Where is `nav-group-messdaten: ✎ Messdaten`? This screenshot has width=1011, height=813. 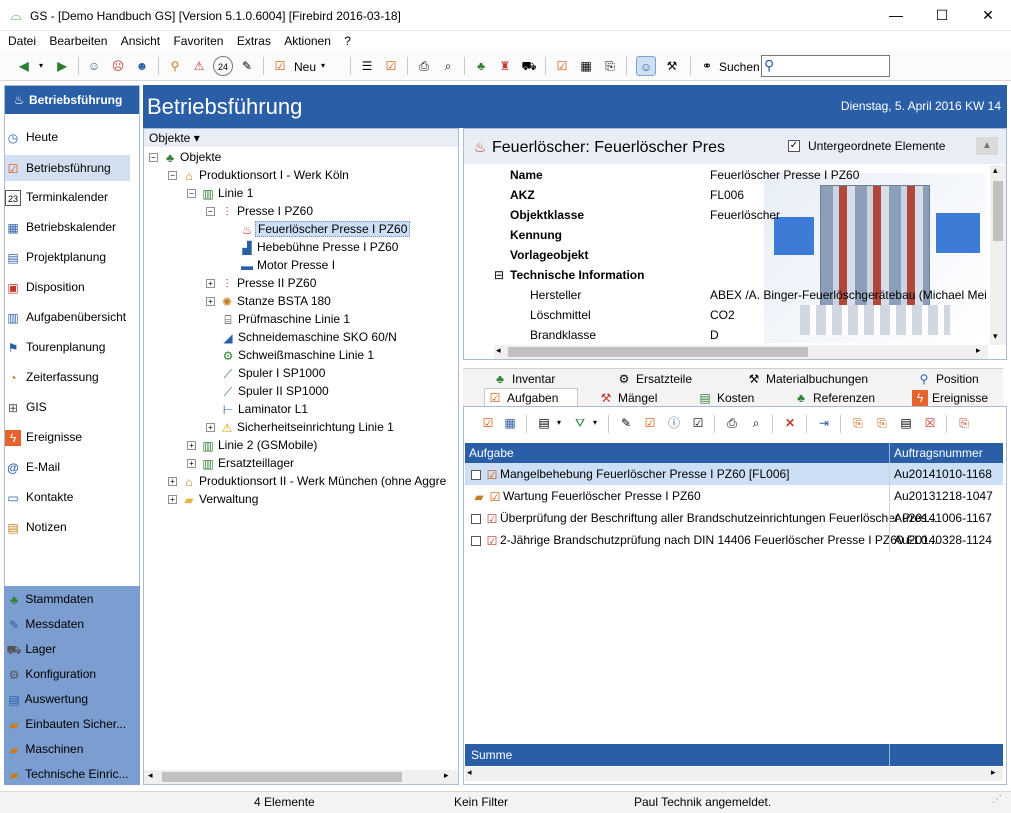 nav-group-messdaten: ✎ Messdaten is located at coordinates (70, 624).